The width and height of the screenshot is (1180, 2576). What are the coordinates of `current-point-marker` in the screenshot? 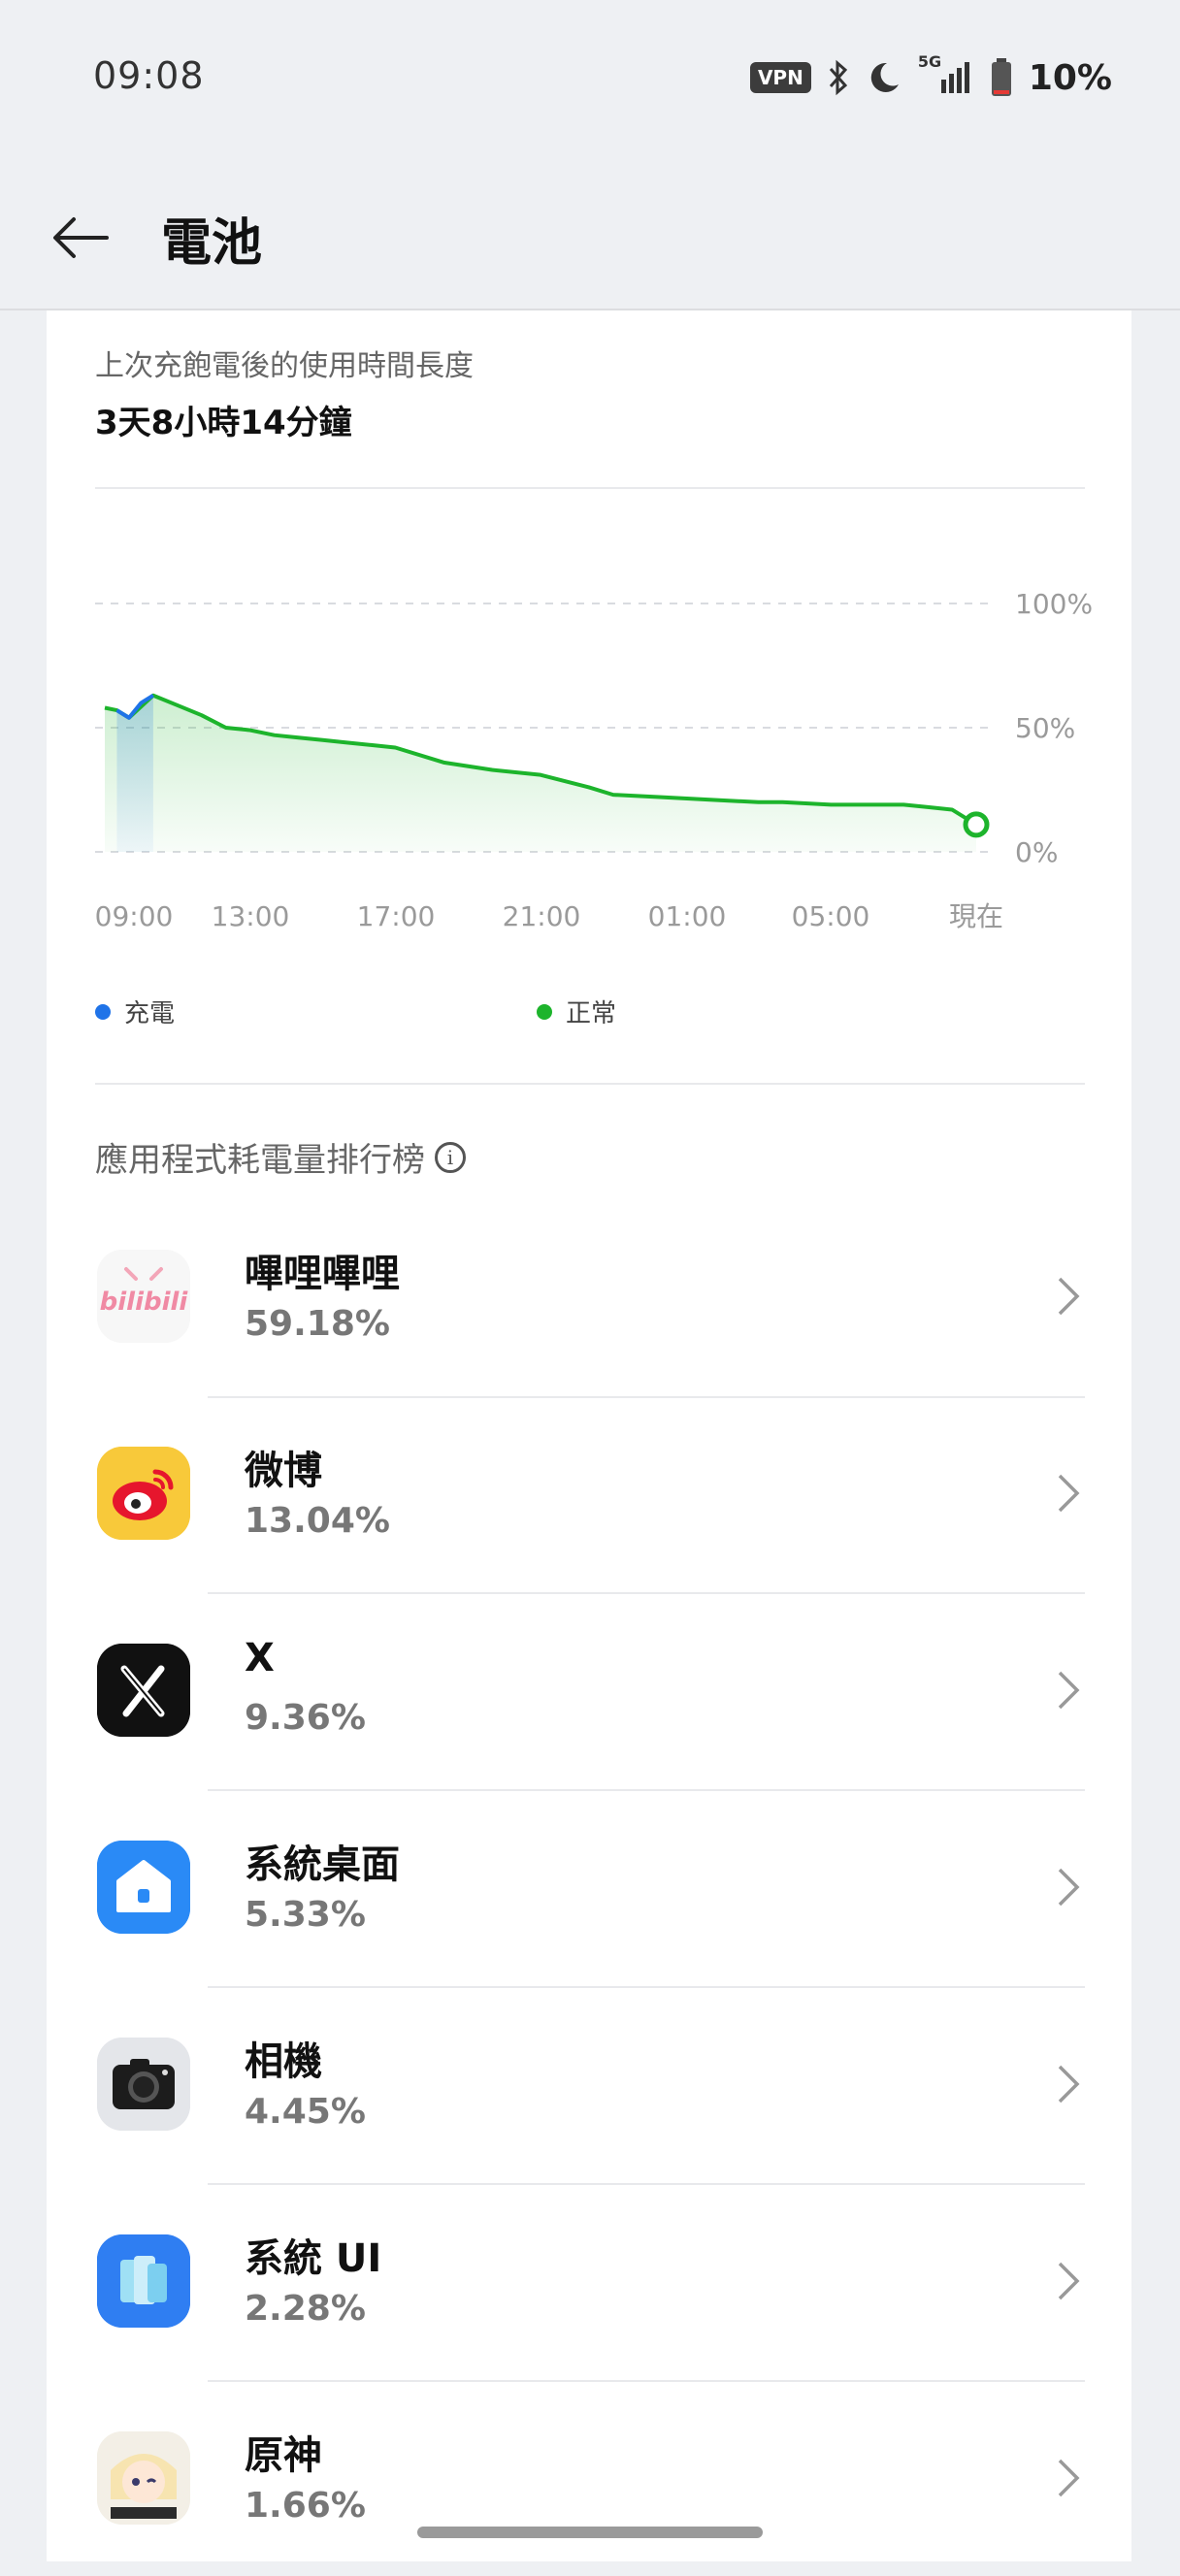 It's located at (976, 825).